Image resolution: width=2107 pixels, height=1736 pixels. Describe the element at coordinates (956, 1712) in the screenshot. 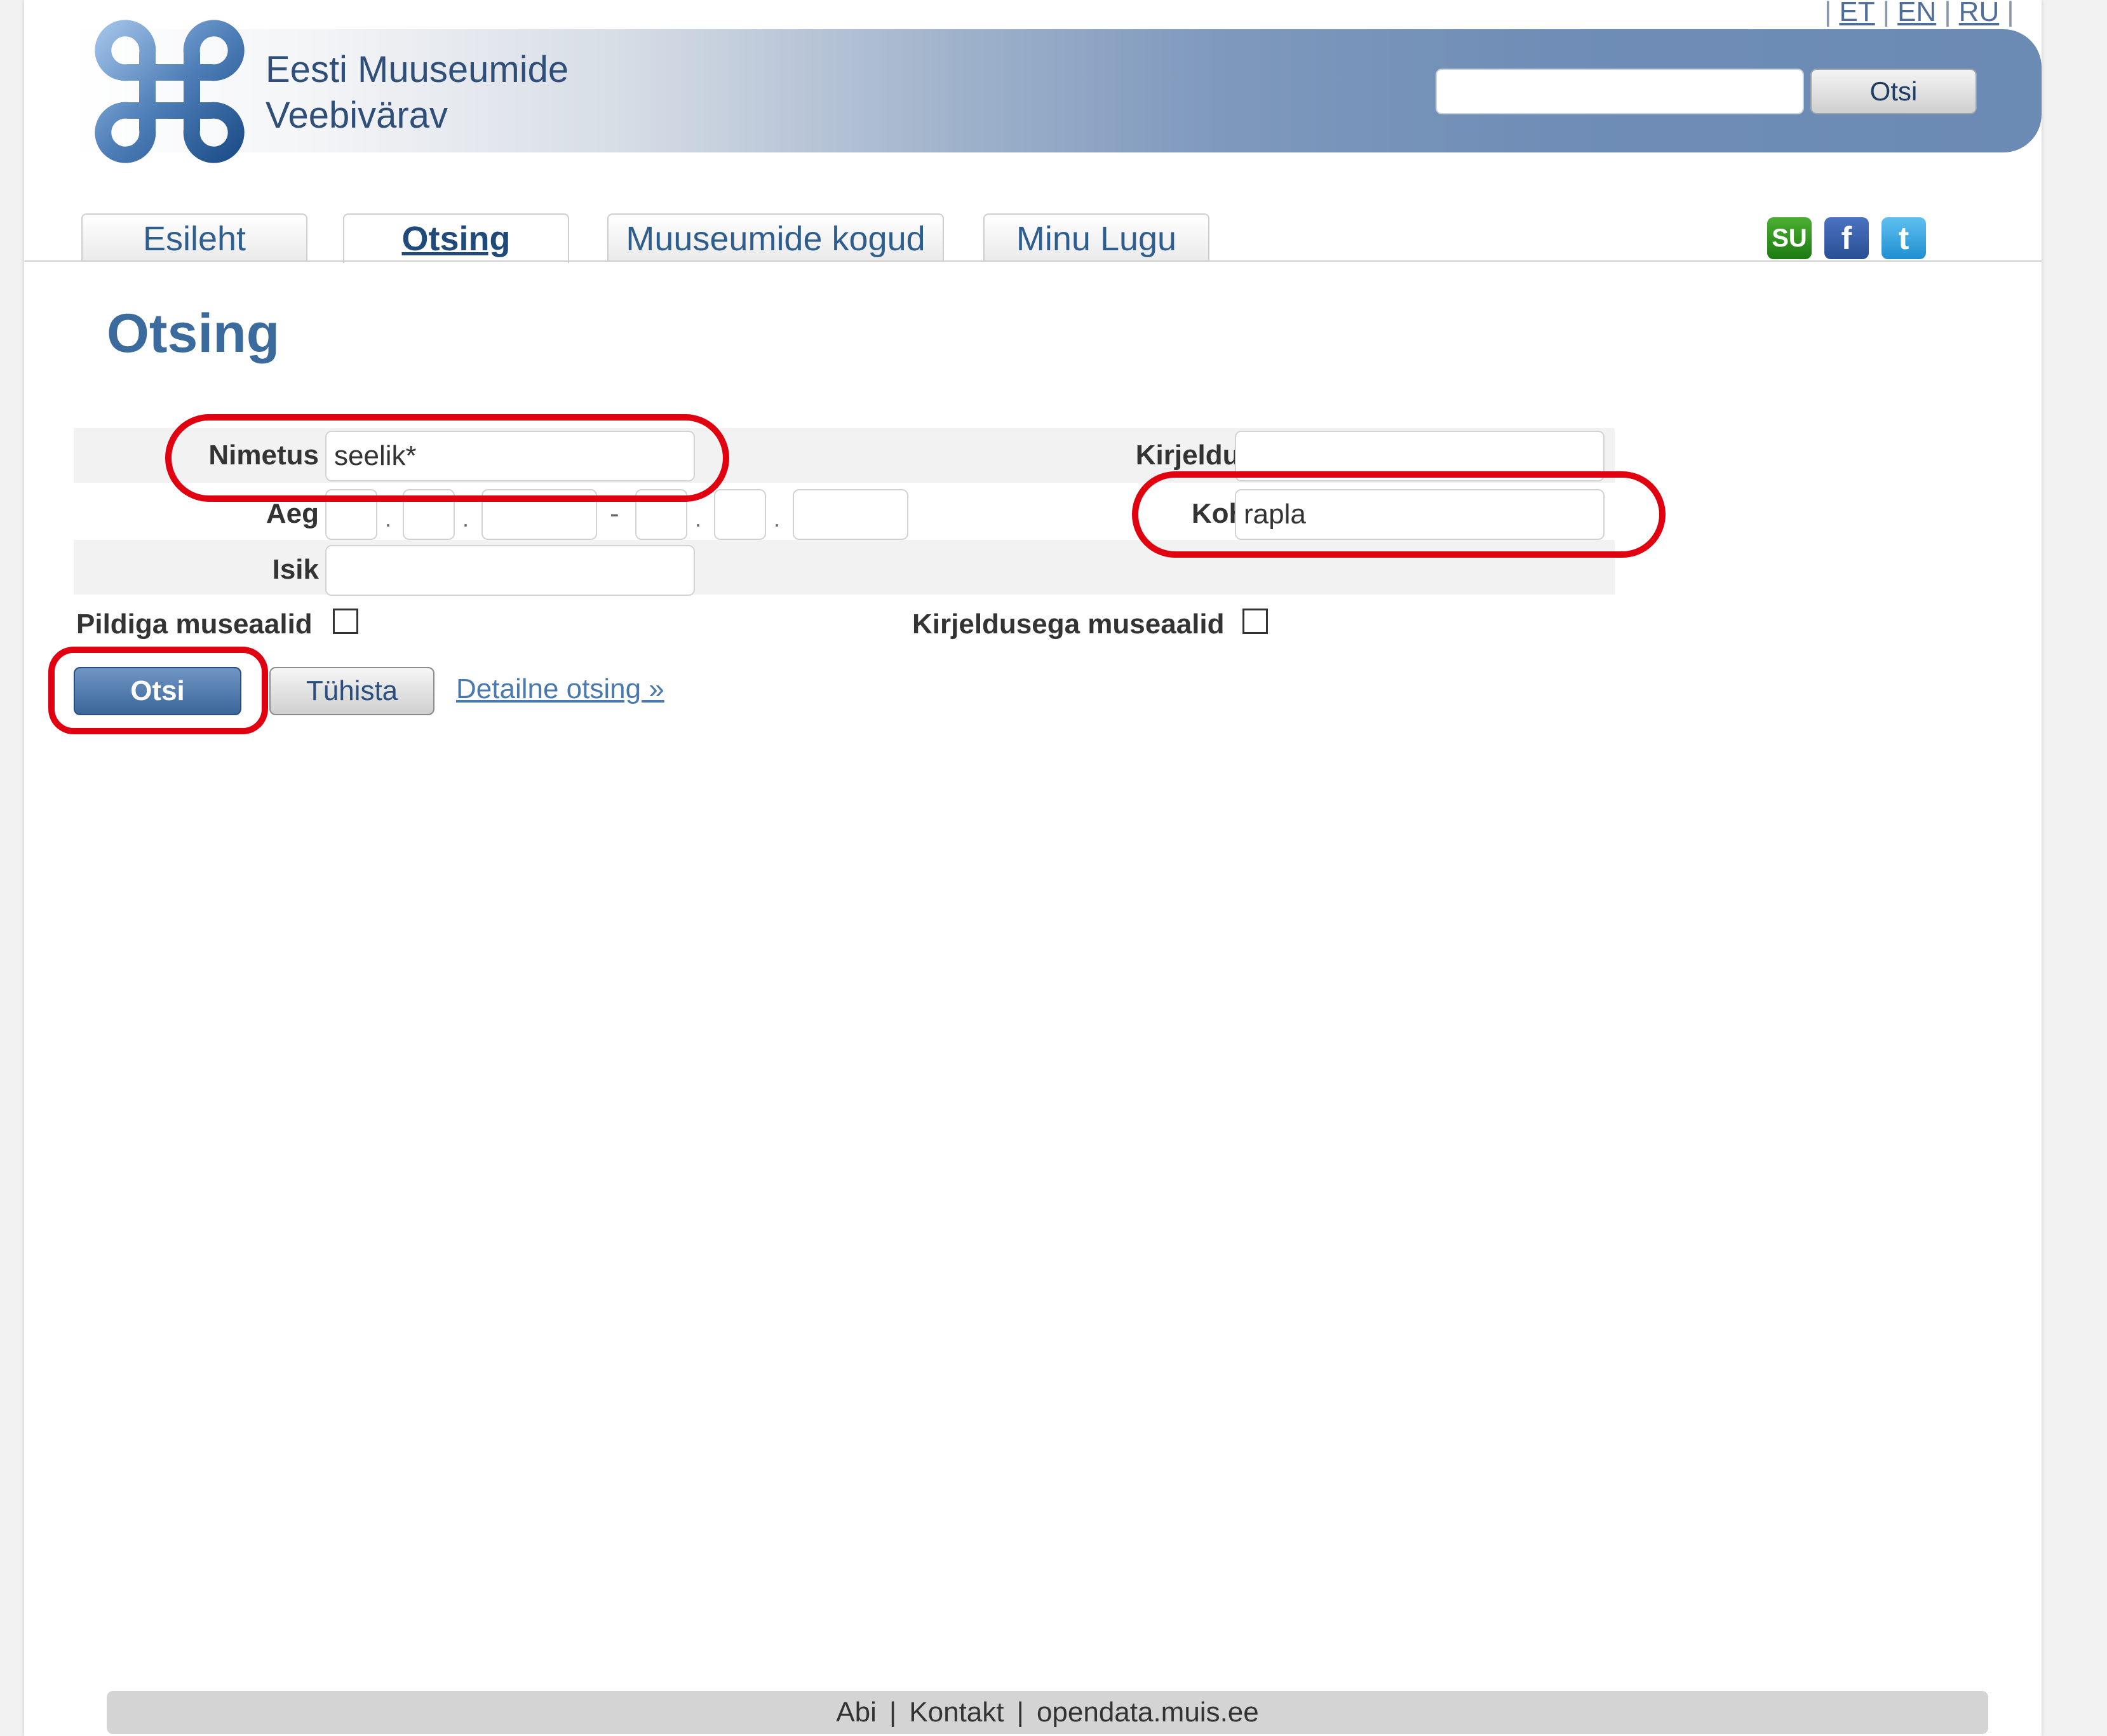

I see `footer-kontakt-link: Kontakt` at that location.